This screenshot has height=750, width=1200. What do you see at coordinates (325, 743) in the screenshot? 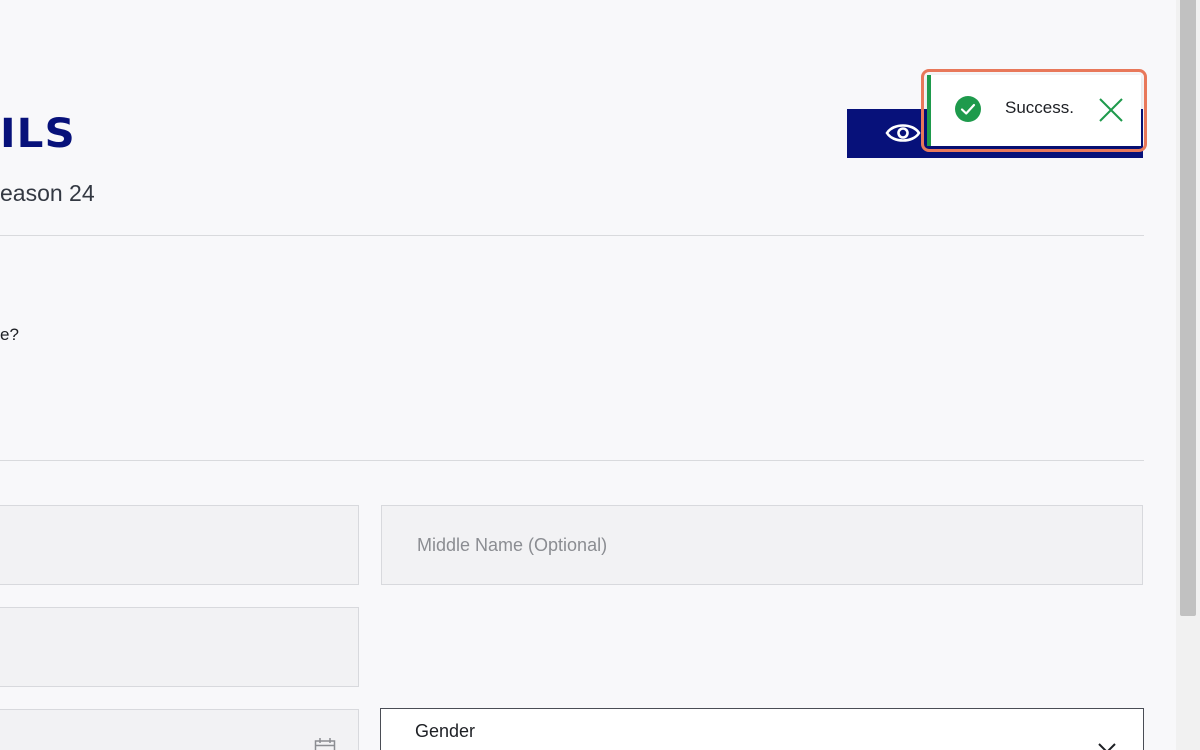
I see `calendar-icon` at bounding box center [325, 743].